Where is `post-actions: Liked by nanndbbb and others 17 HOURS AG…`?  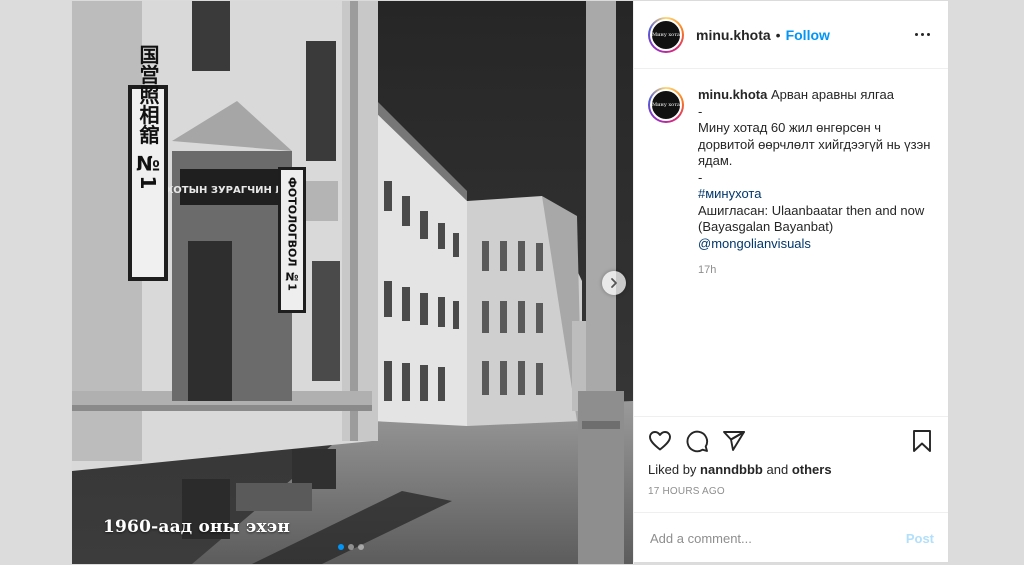
post-actions: Liked by nanndbbb and others 17 HOURS AG… is located at coordinates (791, 464).